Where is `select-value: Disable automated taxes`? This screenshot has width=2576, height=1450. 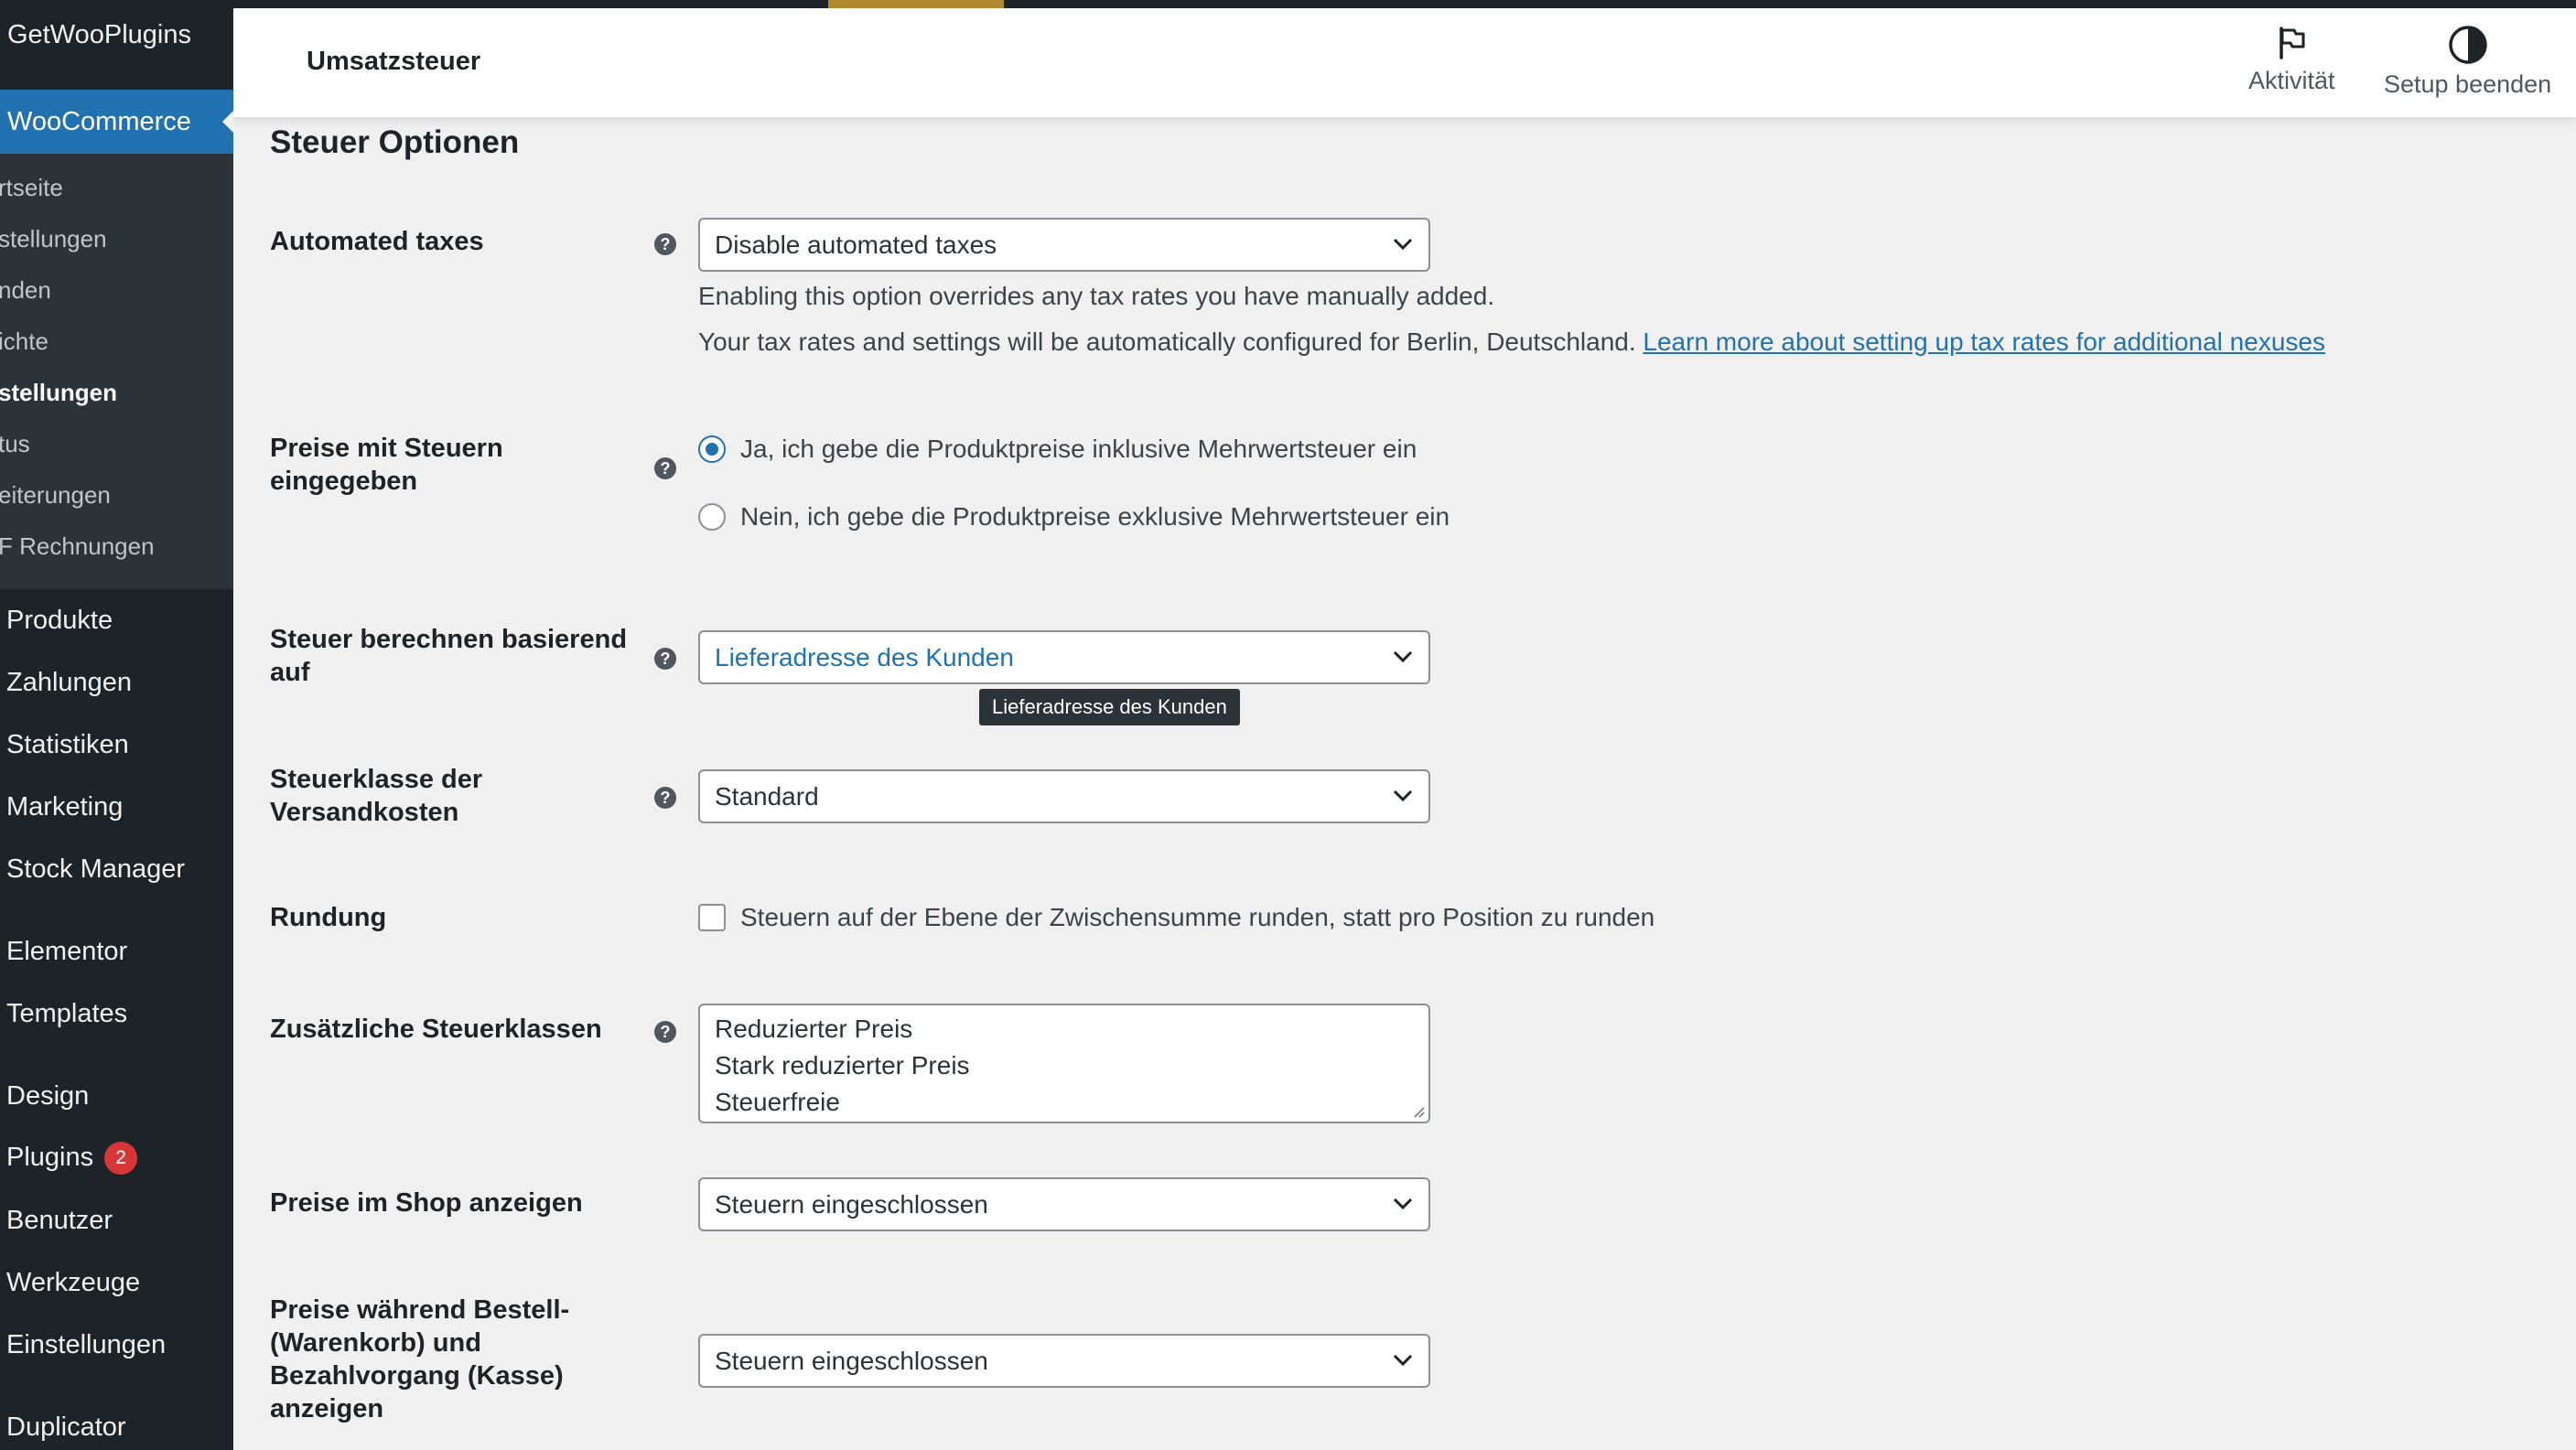 select-value: Disable automated taxes is located at coordinates (856, 245).